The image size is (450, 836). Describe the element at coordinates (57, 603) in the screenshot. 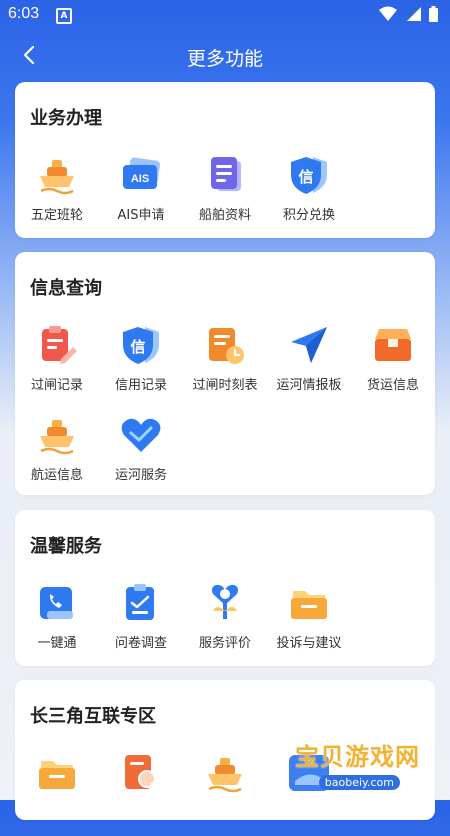

I see `phone-icon` at that location.